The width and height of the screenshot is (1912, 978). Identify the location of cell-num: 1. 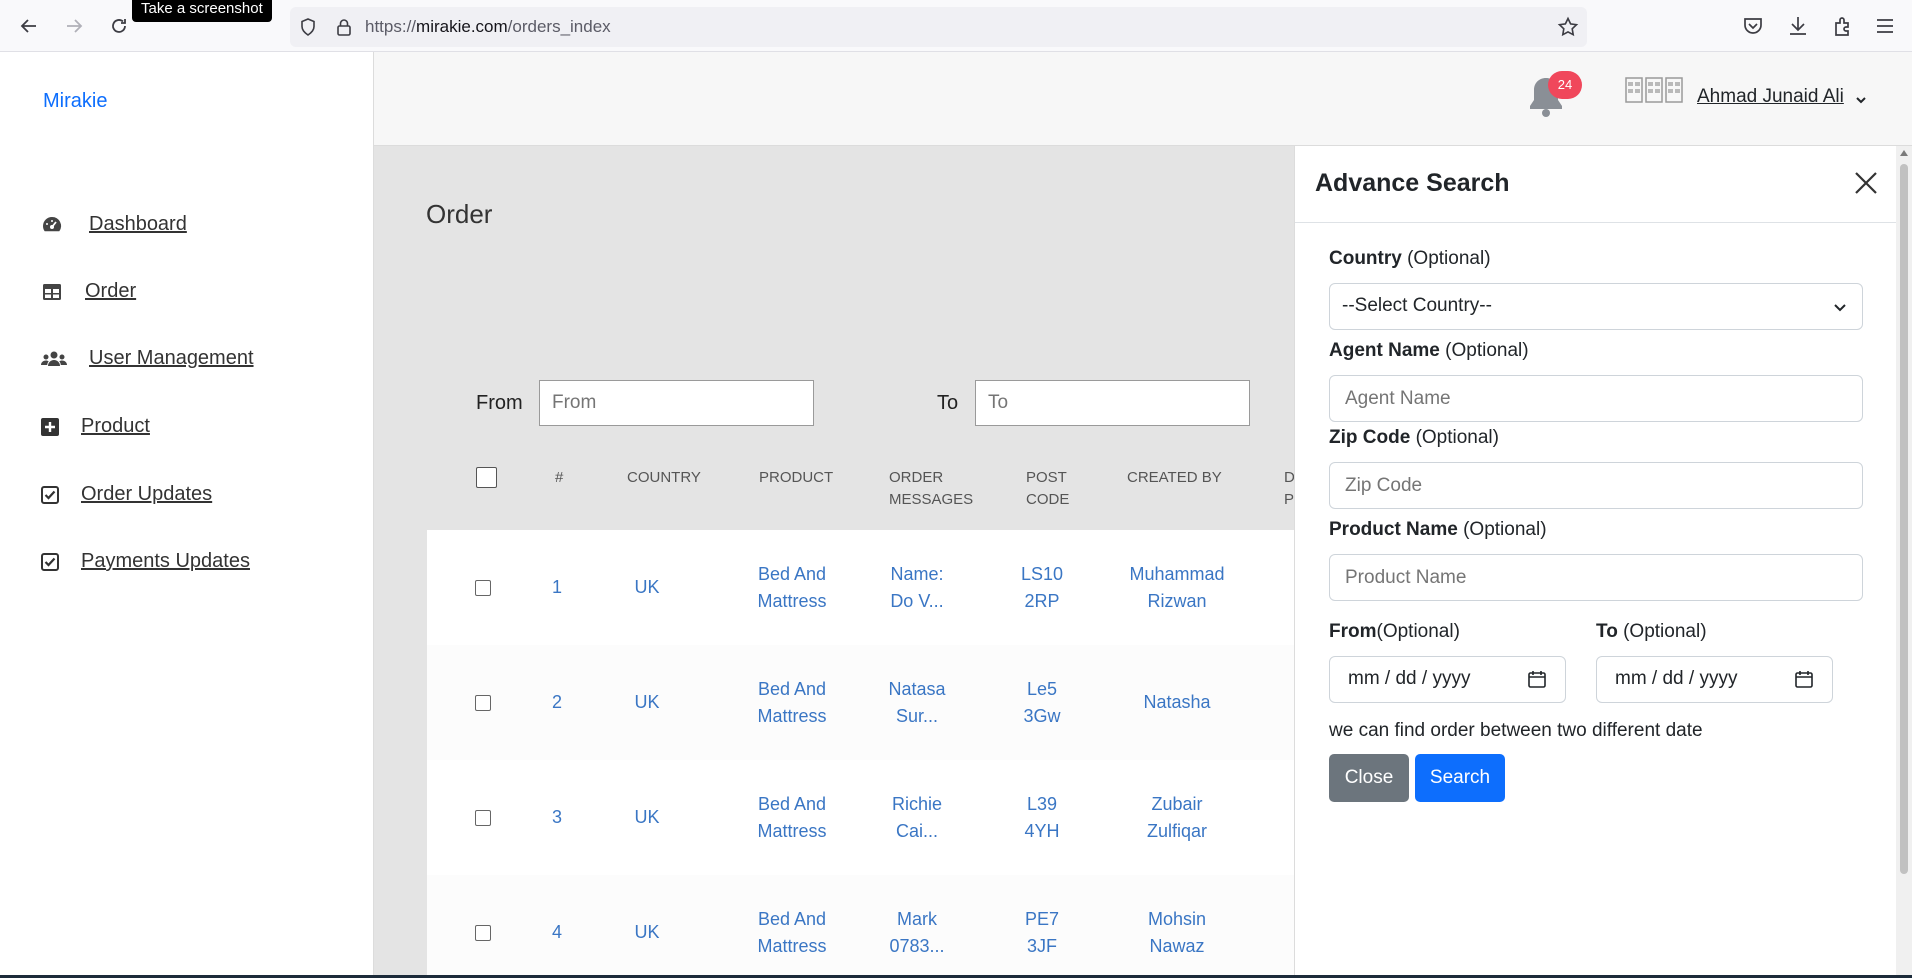
(557, 587).